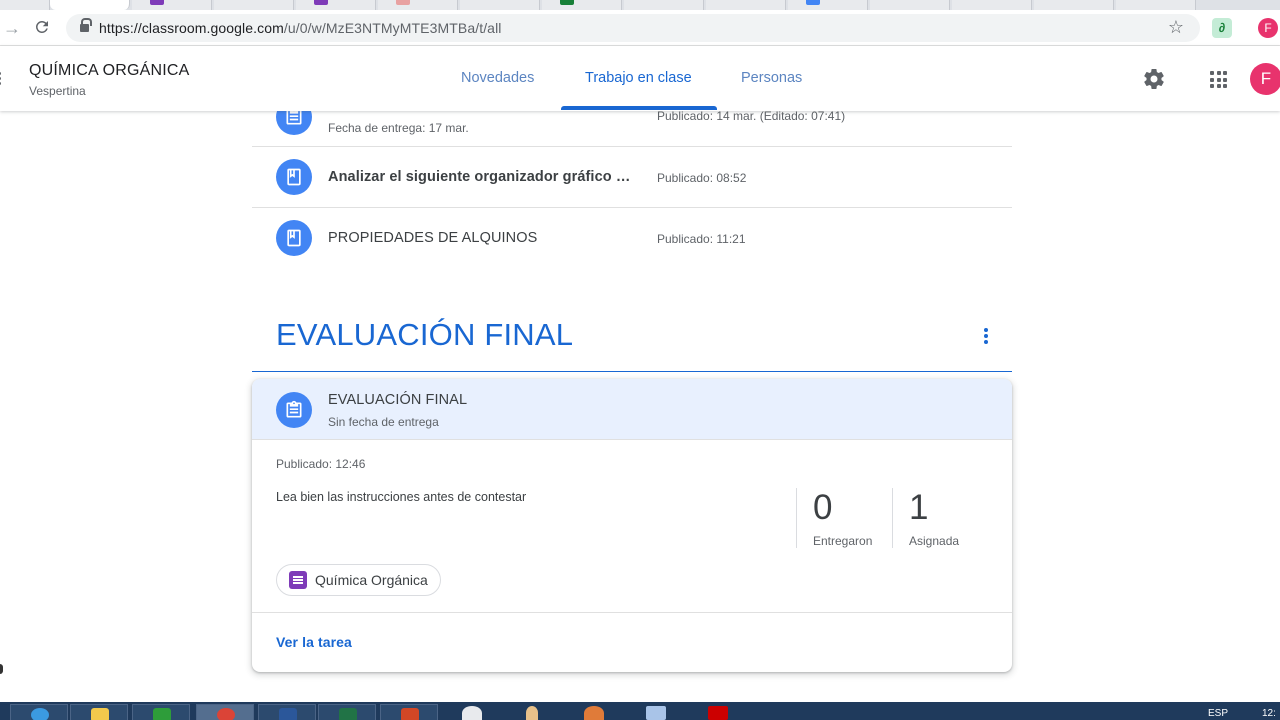  Describe the element at coordinates (314, 642) in the screenshot. I see `view-assignment-link: Ver la tarea` at that location.